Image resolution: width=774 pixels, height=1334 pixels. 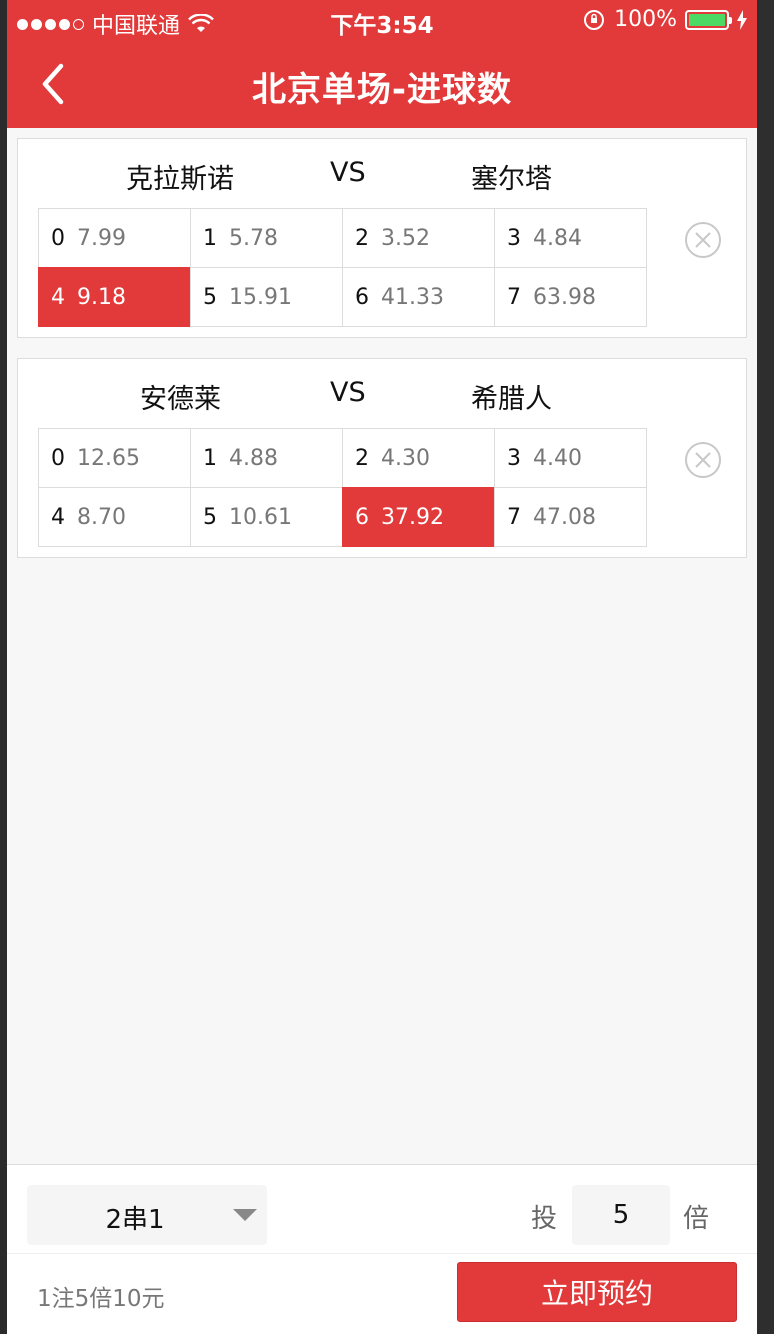 I want to click on match-teams: 安德莱 VS 希腊人, so click(x=383, y=394).